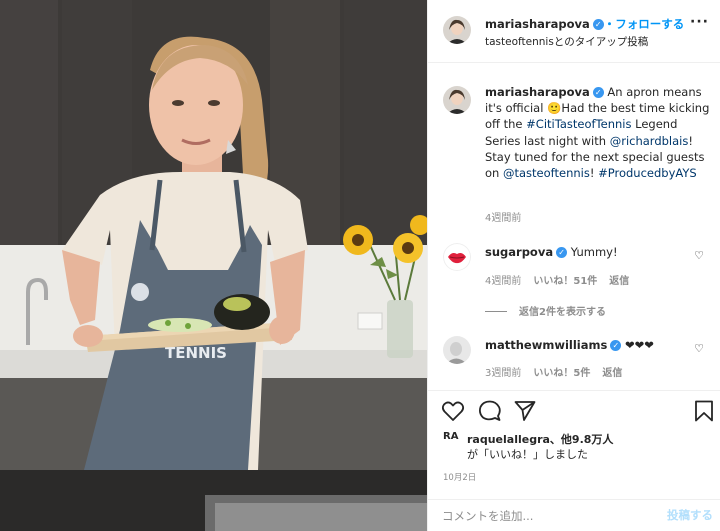 This screenshot has height=531, width=720. I want to click on likes-suffix: が「いいね！」しました, so click(527, 454).